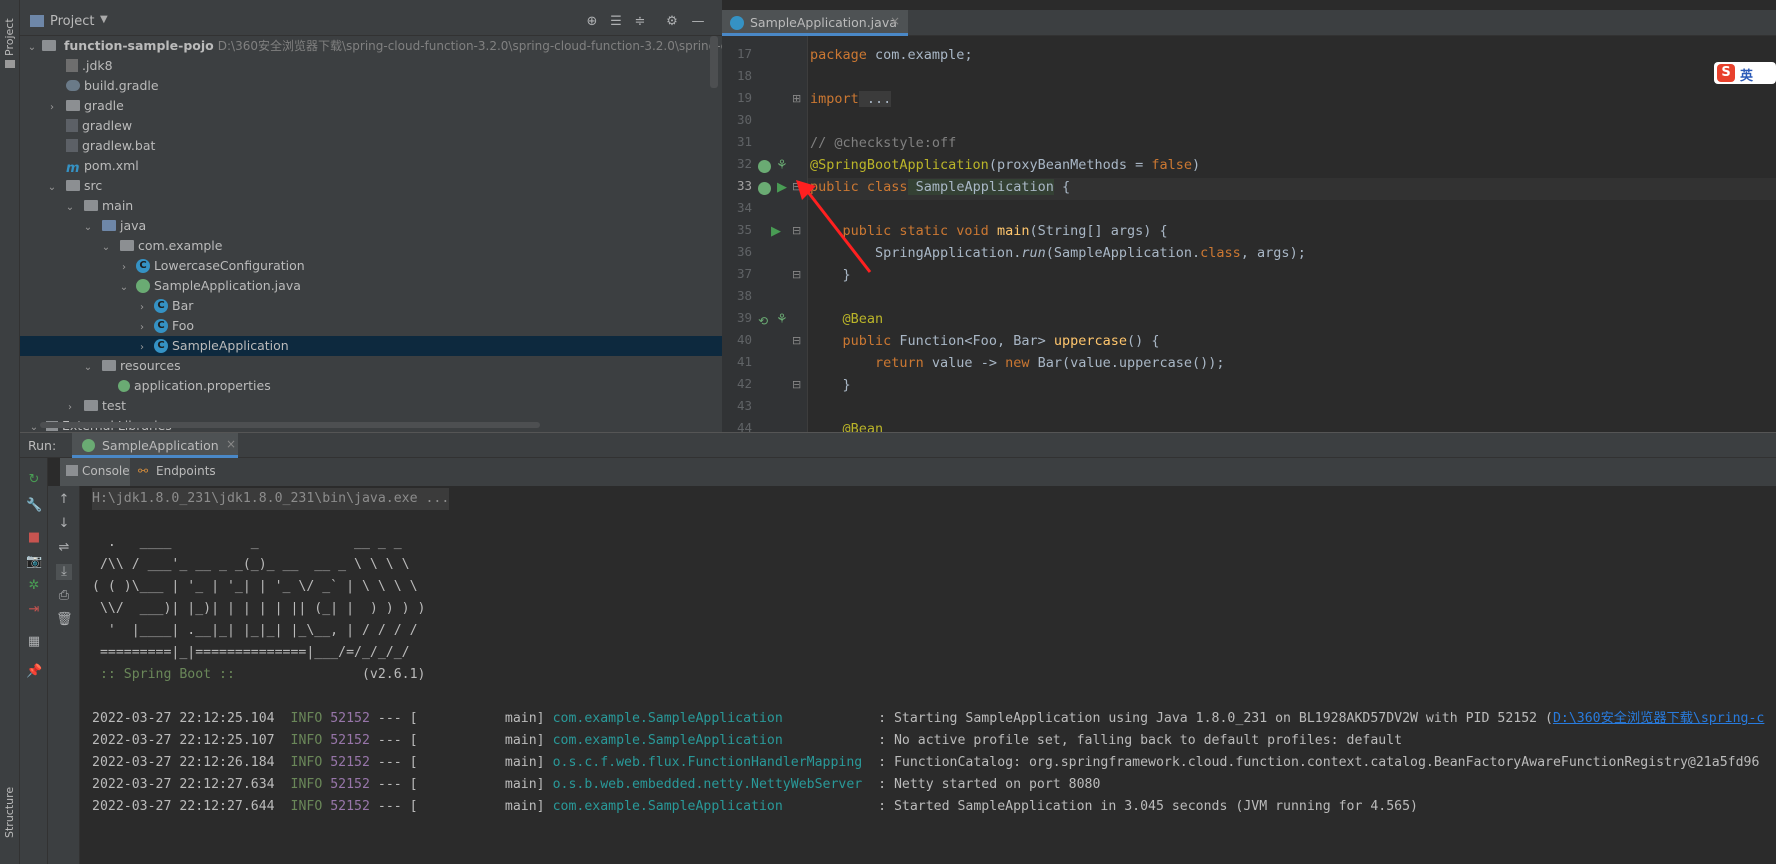 This screenshot has width=1776, height=864. I want to click on code-line-31: // @checkstyle:off, so click(883, 143).